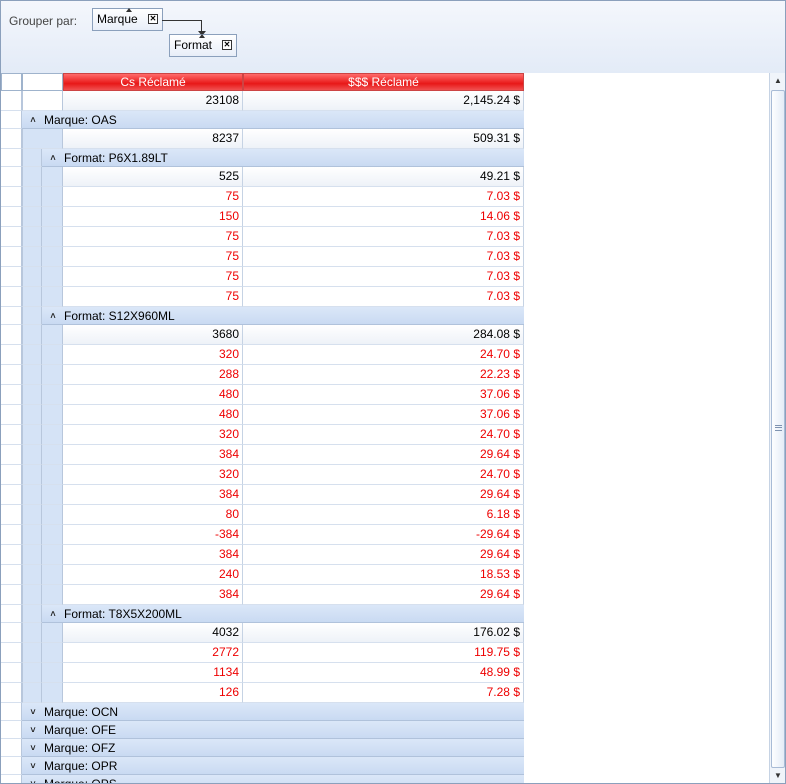 The height and width of the screenshot is (784, 786). I want to click on table-row: 126 7.28 $, so click(385, 693).